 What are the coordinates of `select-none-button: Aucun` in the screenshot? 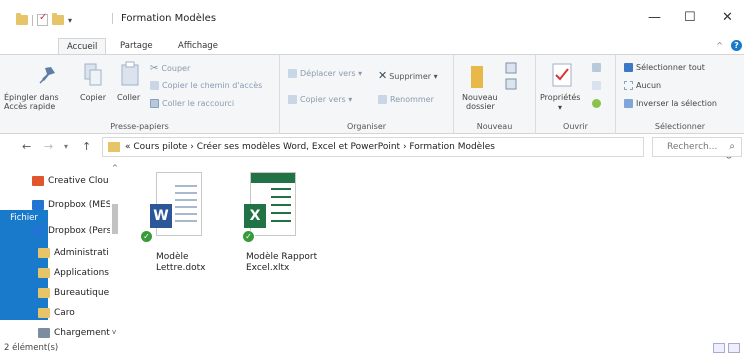 It's located at (642, 85).